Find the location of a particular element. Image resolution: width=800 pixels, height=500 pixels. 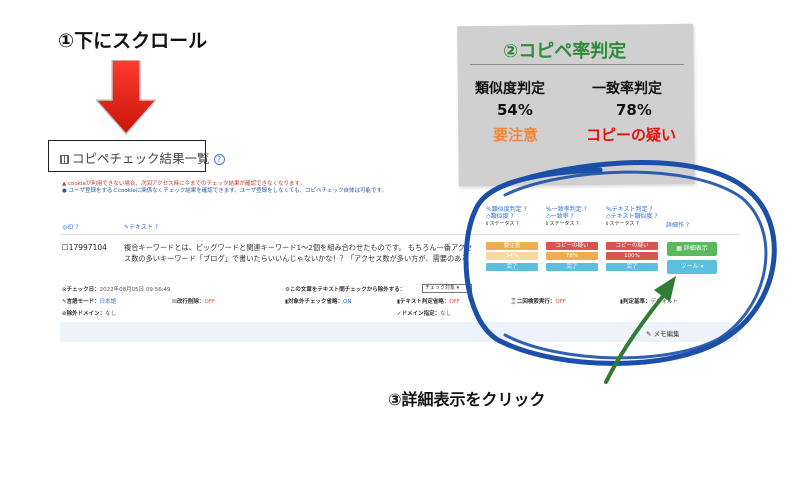

similarity-done-badge: 完了 is located at coordinates (512, 267).